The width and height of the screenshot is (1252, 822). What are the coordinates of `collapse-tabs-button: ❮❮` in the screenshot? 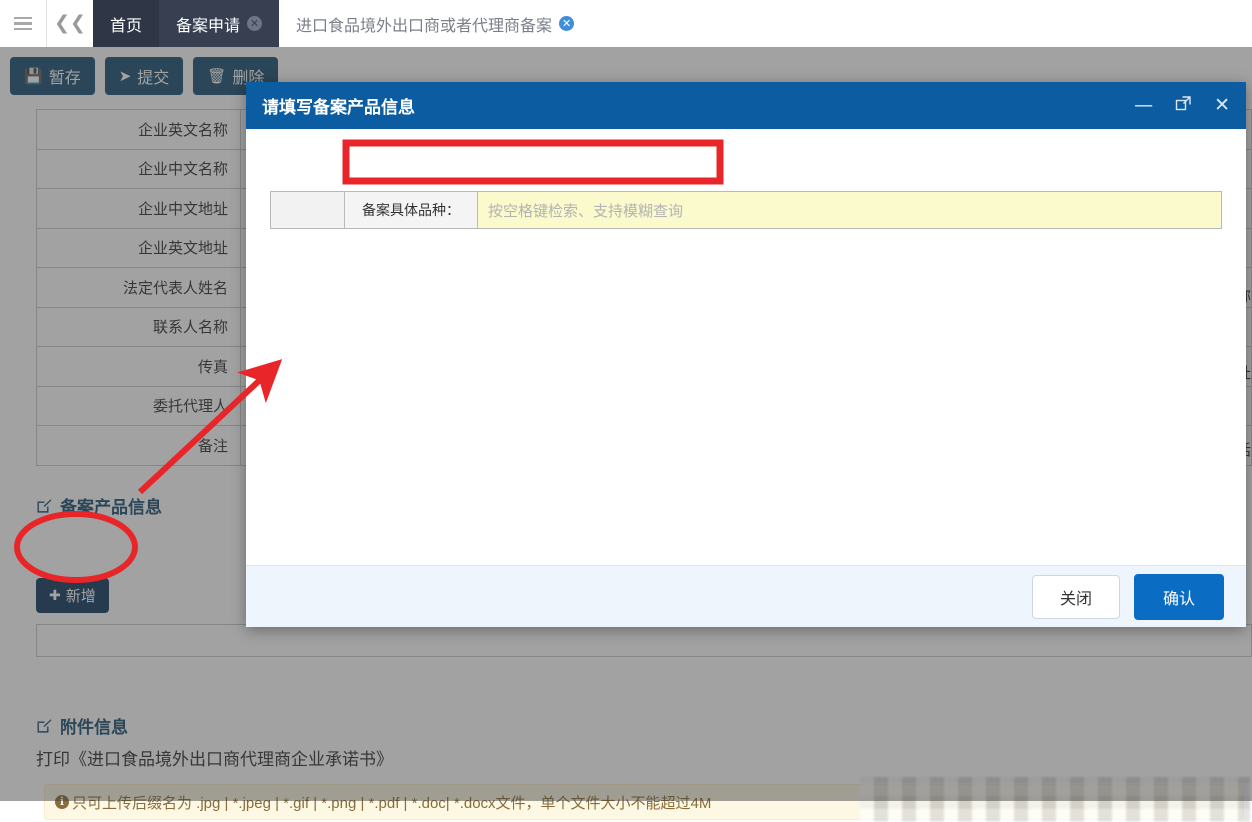 It's located at (69, 23).